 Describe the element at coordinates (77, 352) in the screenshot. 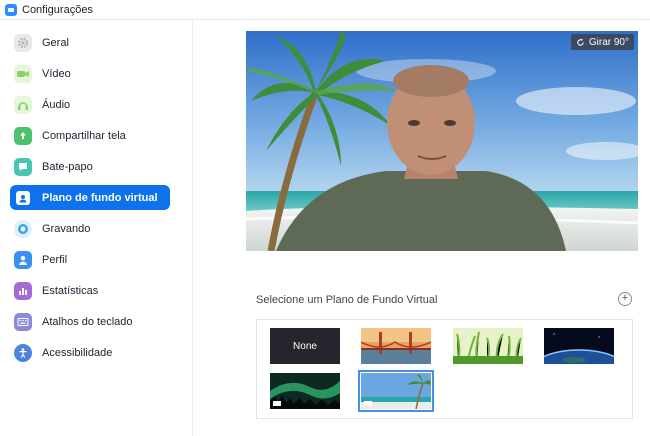

I see `sidebar-item-label: Acessibilidade` at that location.